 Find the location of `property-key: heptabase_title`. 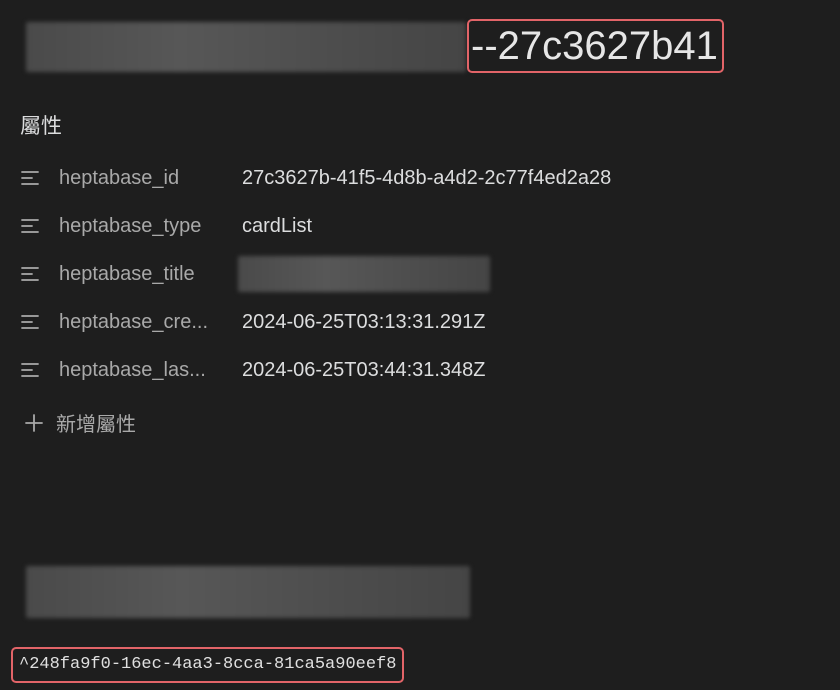

property-key: heptabase_title is located at coordinates (150, 274).